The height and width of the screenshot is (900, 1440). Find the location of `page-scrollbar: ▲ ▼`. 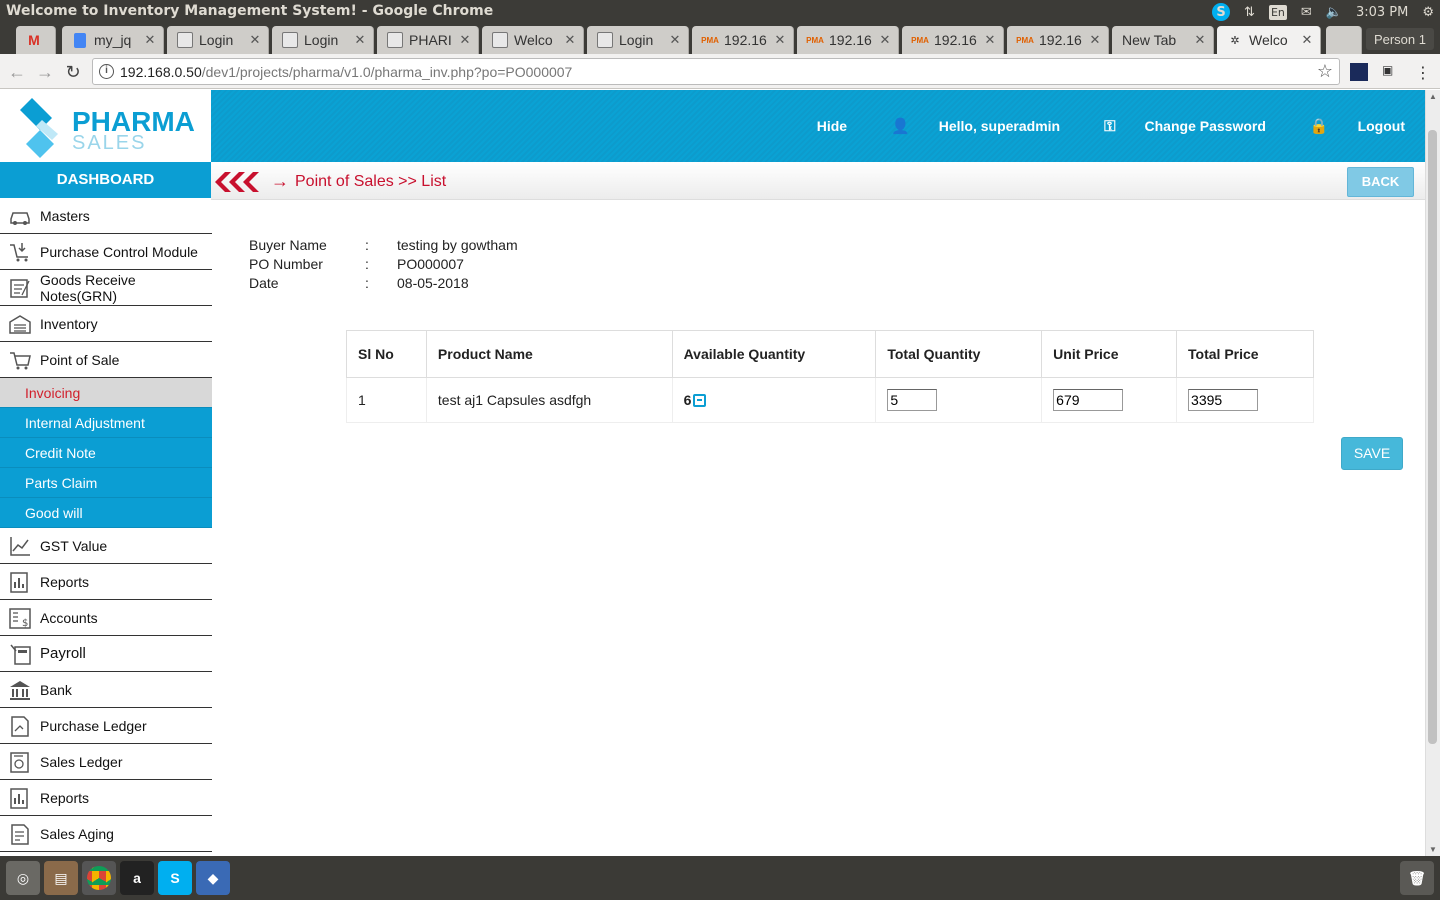

page-scrollbar: ▲ ▼ is located at coordinates (1432, 473).